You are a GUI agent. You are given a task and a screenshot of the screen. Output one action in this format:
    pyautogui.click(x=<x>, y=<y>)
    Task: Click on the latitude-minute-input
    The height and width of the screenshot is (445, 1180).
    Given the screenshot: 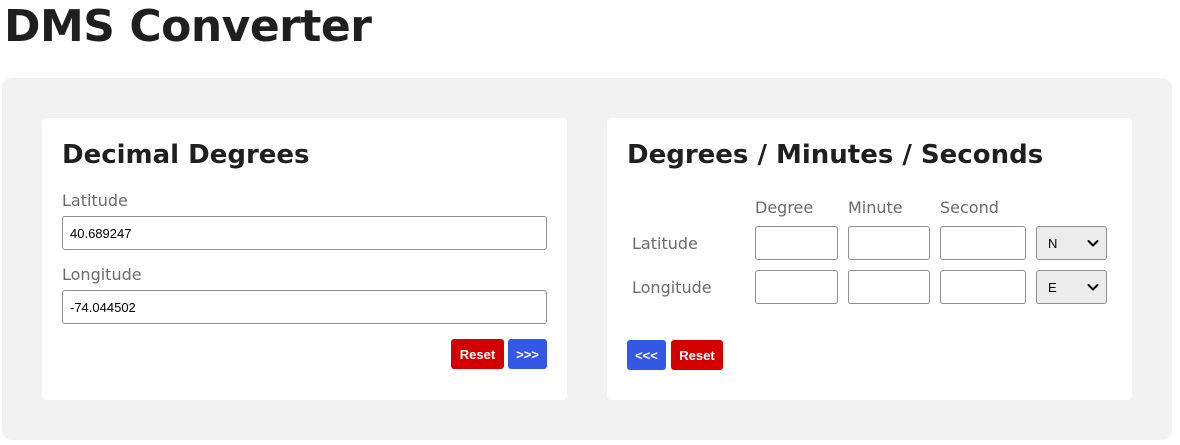 What is the action you would take?
    pyautogui.click(x=889, y=243)
    